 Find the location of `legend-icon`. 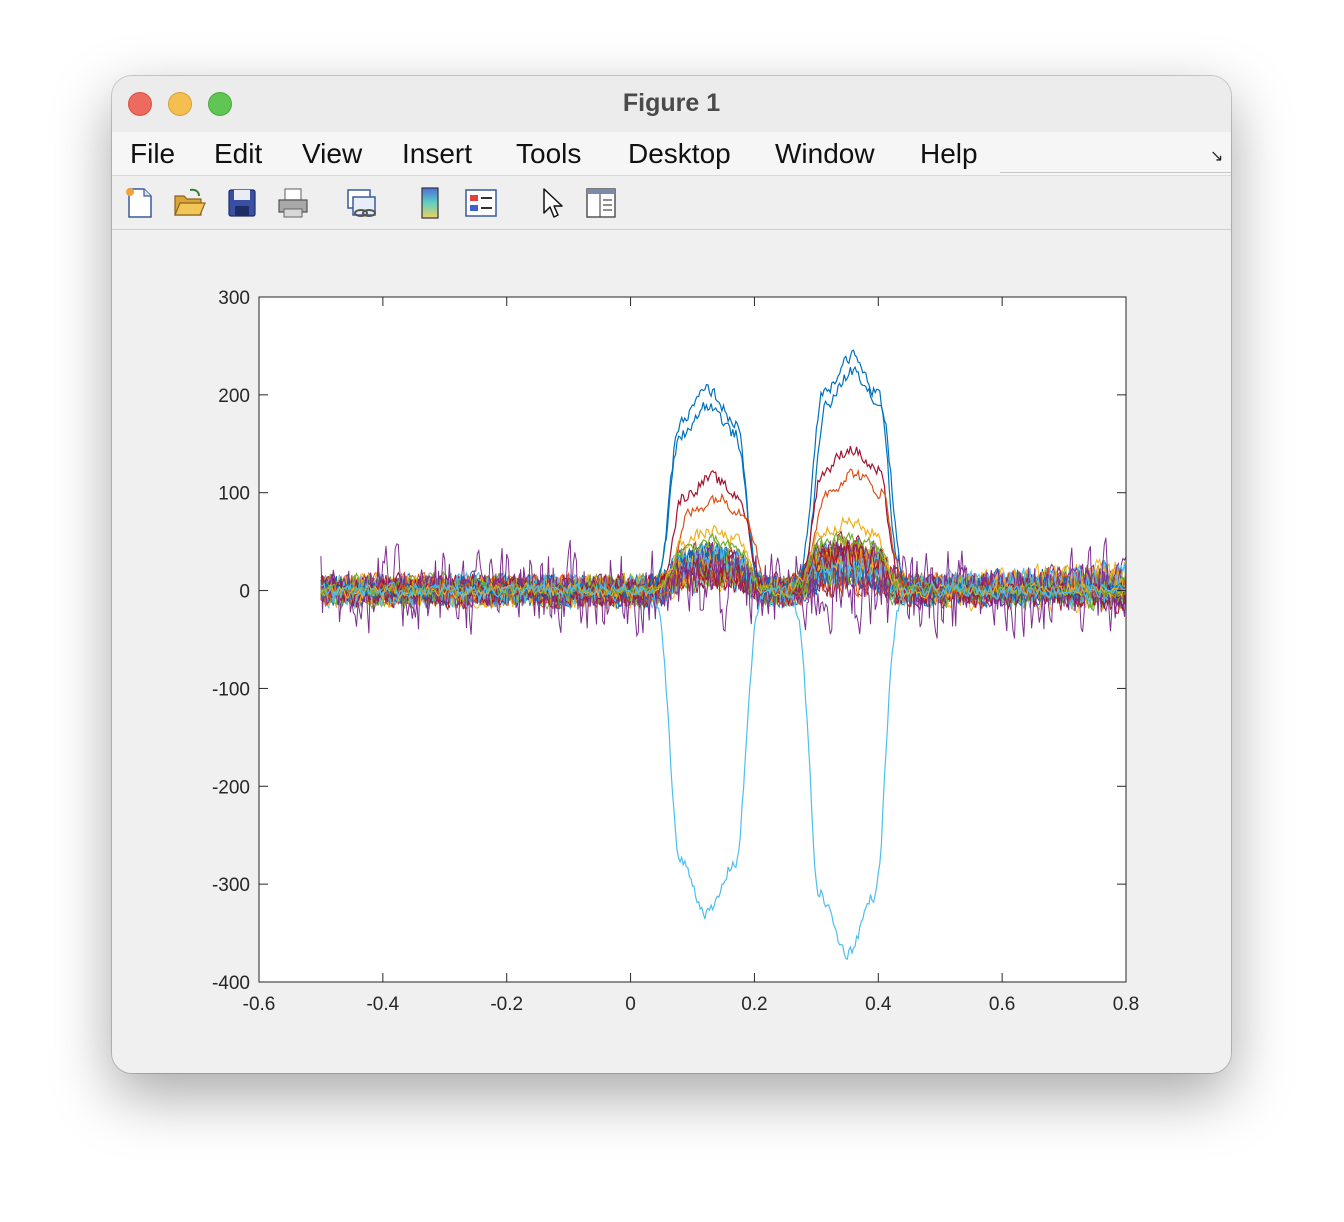

legend-icon is located at coordinates (481, 203).